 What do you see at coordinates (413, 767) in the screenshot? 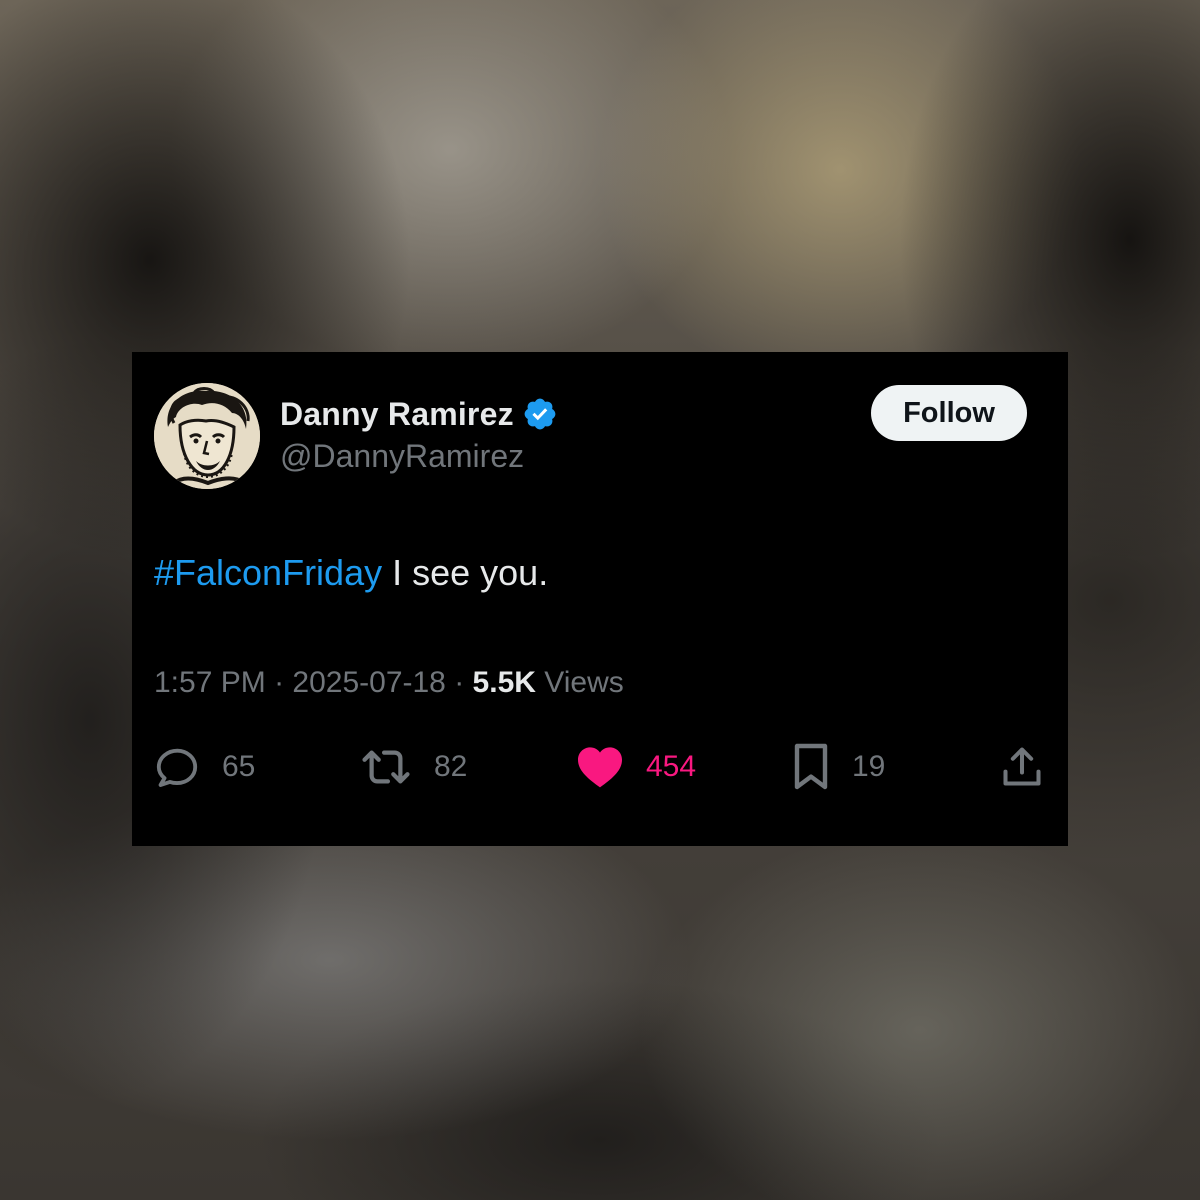
I see `repost-button: 82` at bounding box center [413, 767].